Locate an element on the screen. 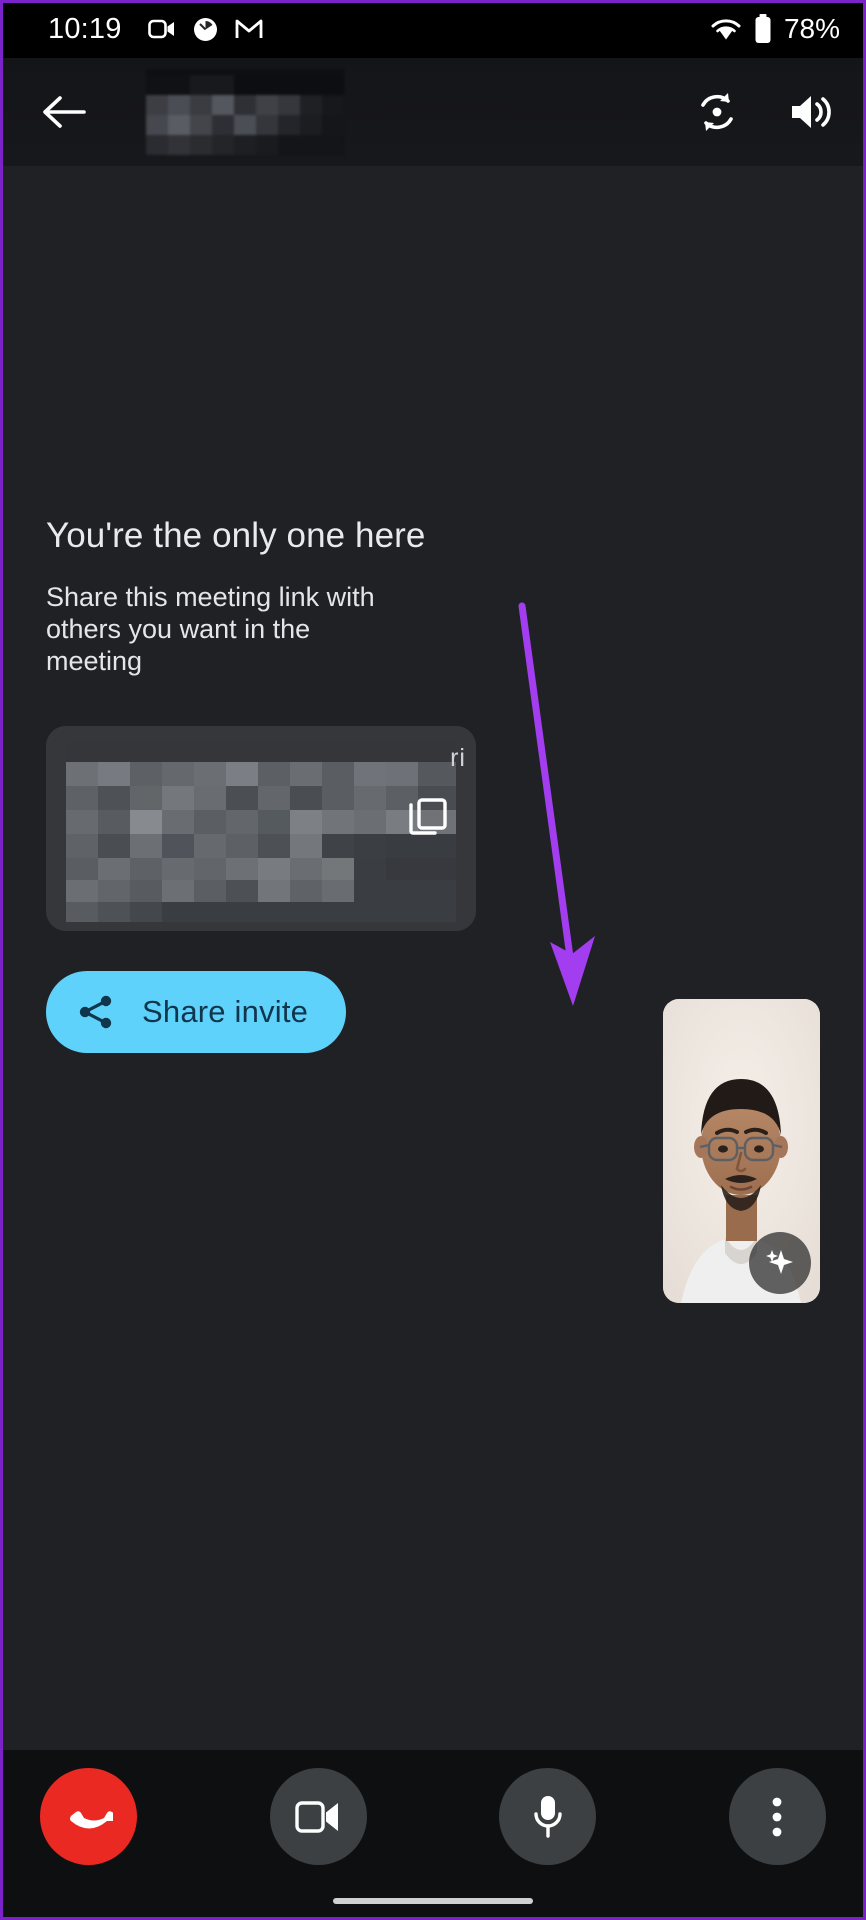 This screenshot has width=866, height=1920. self-view-thumbnail is located at coordinates (741, 1151).